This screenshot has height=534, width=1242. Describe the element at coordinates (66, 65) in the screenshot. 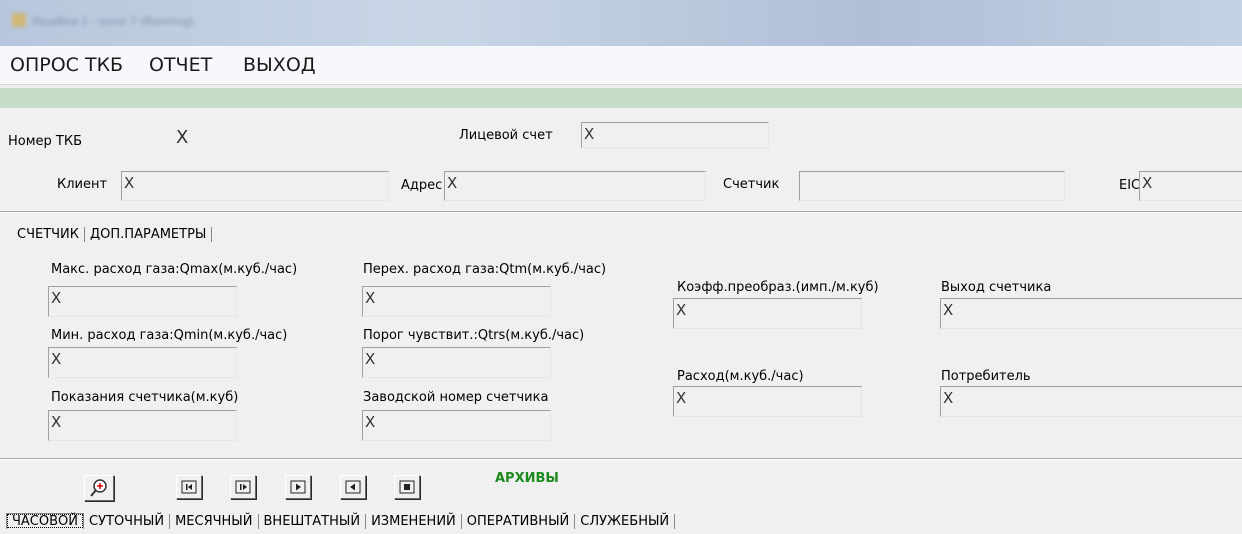

I see `menu-item-survey: ОПРОС ТКБ` at that location.